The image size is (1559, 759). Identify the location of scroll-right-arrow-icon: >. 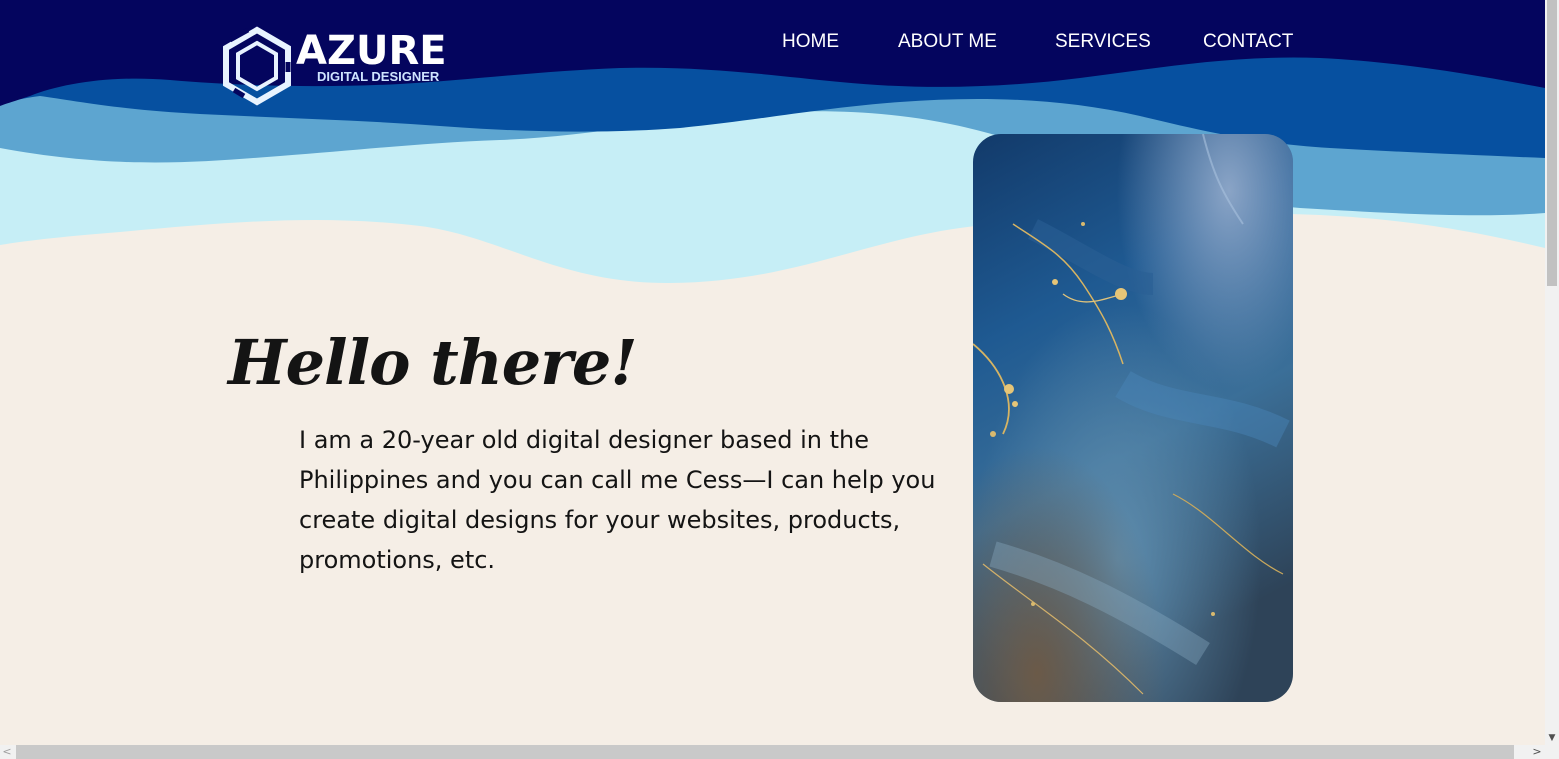
(1537, 752).